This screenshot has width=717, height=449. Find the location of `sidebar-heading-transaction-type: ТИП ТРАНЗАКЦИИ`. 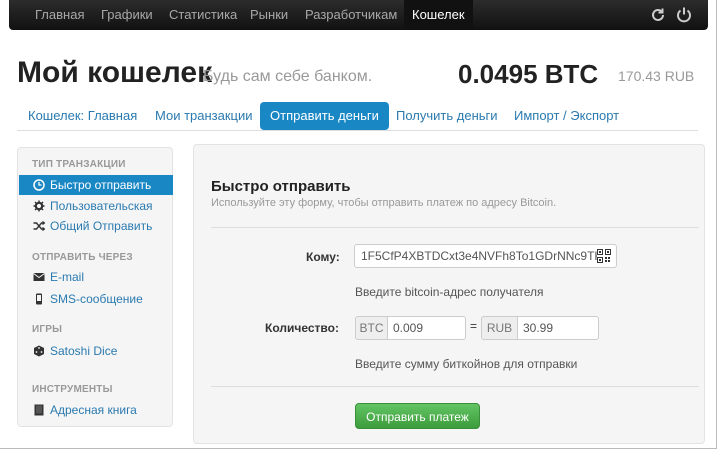

sidebar-heading-transaction-type: ТИП ТРАНЗАКЦИИ is located at coordinates (79, 164).